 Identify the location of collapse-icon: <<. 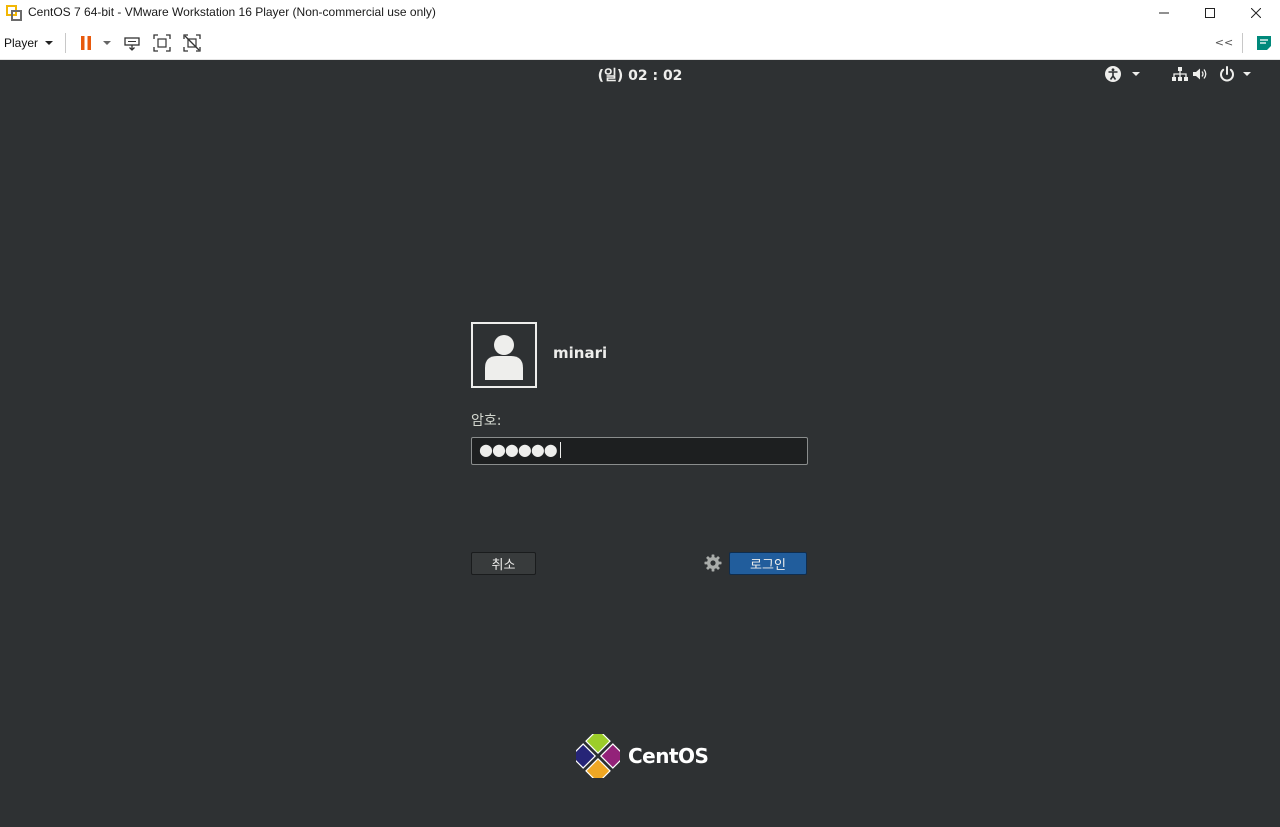
(1224, 42).